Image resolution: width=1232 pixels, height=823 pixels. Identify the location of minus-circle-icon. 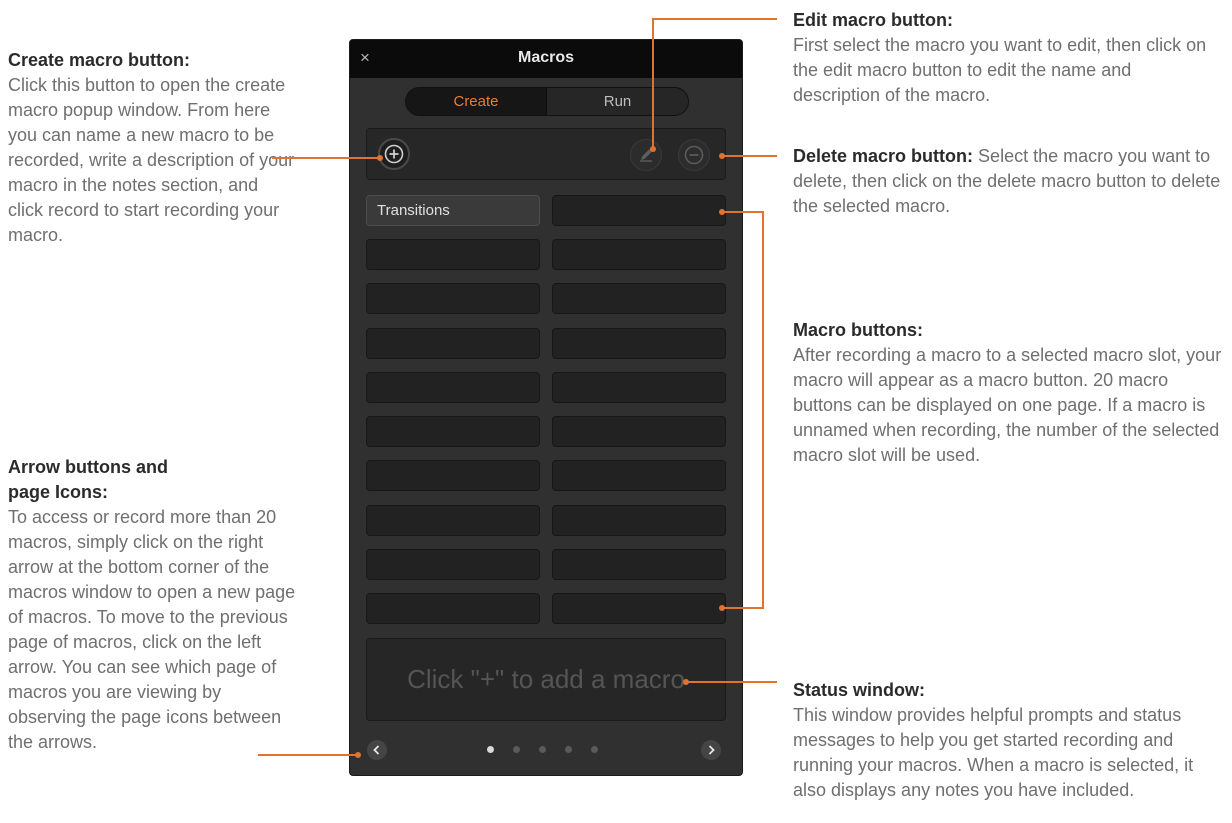
(694, 155).